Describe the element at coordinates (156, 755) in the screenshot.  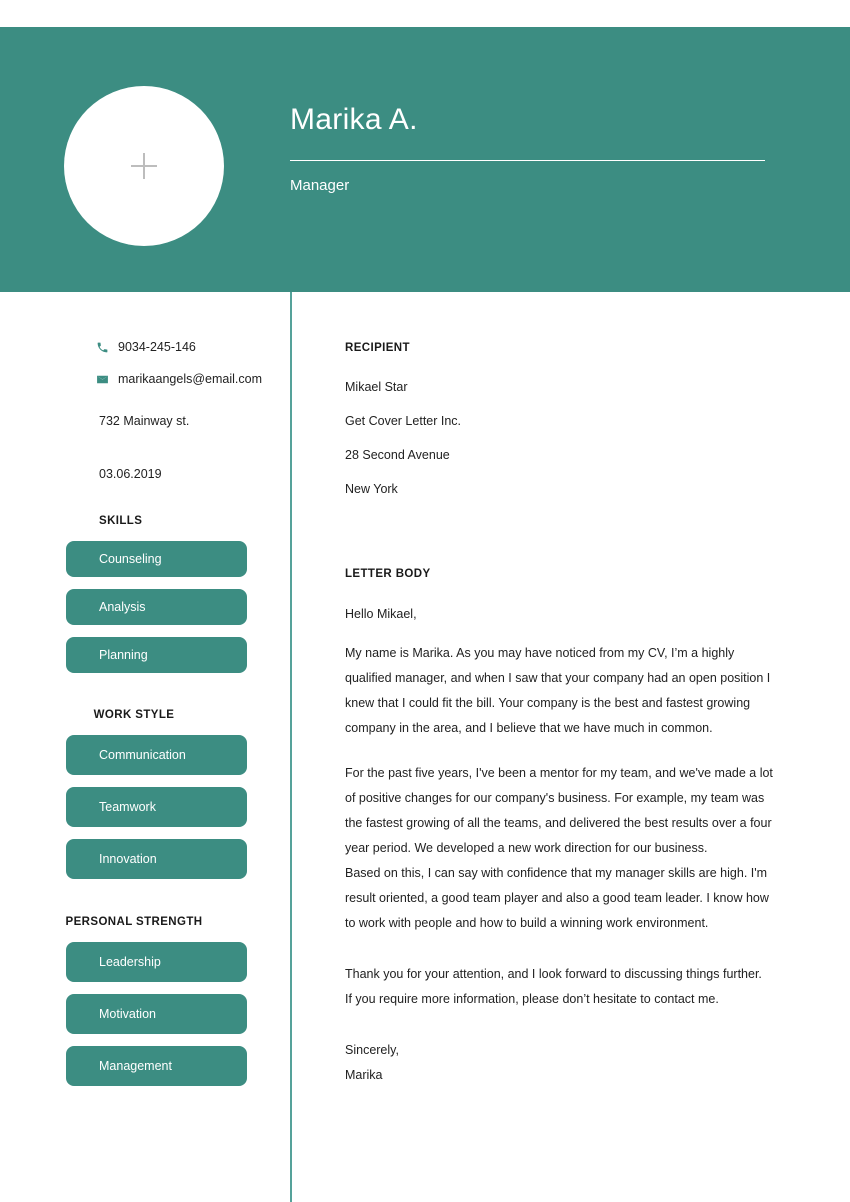
I see `work-style-pill: Communication` at that location.